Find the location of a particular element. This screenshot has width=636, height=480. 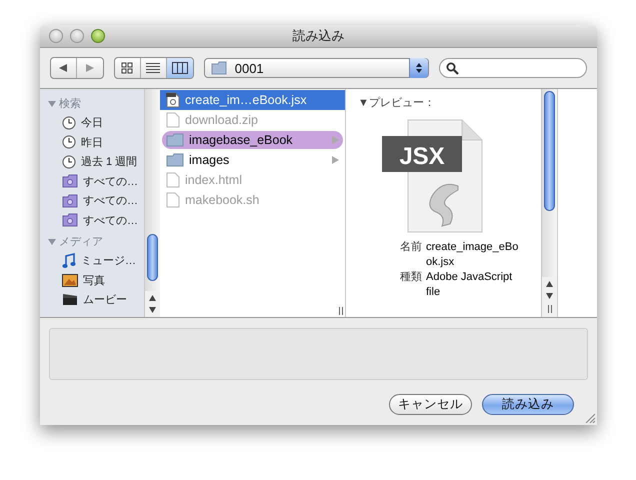

file-row: imagebase_eBook is located at coordinates (252, 140).